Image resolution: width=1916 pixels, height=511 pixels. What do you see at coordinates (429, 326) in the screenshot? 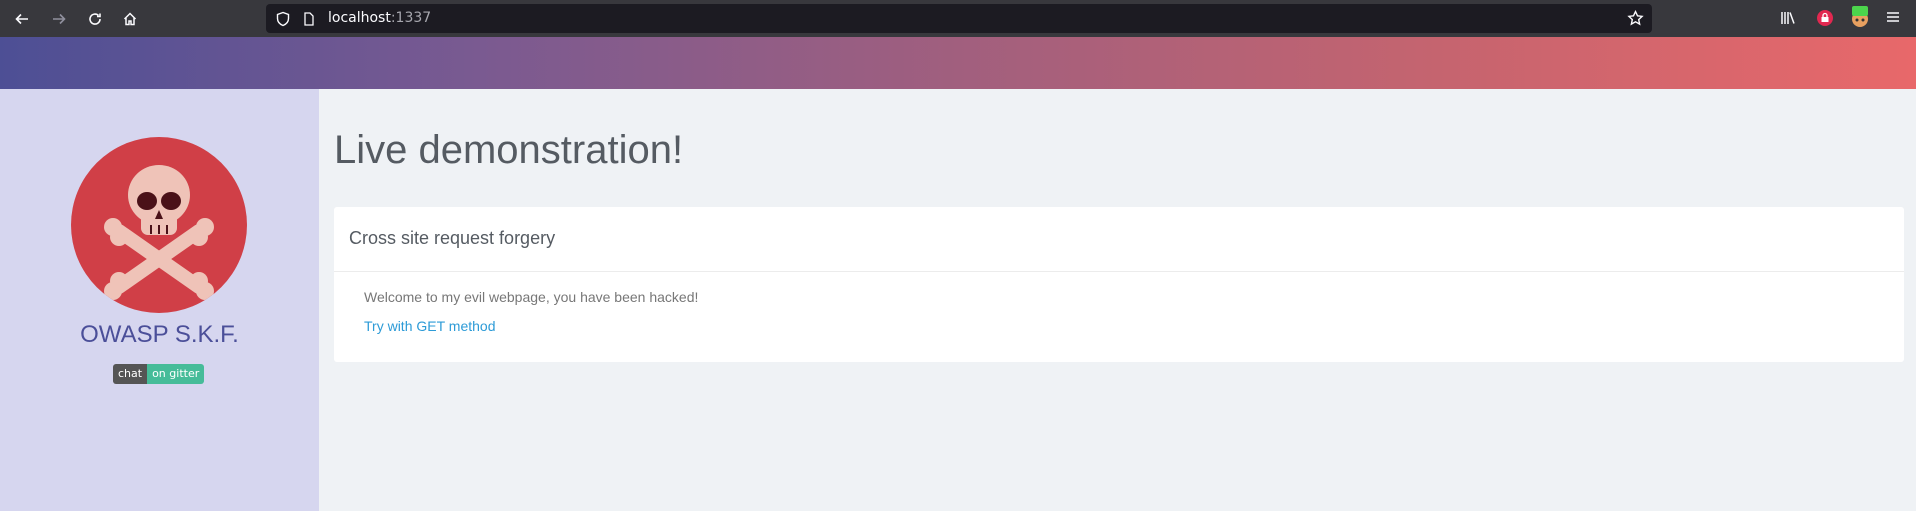
I see `try-get-method-link: Try with GET method` at bounding box center [429, 326].